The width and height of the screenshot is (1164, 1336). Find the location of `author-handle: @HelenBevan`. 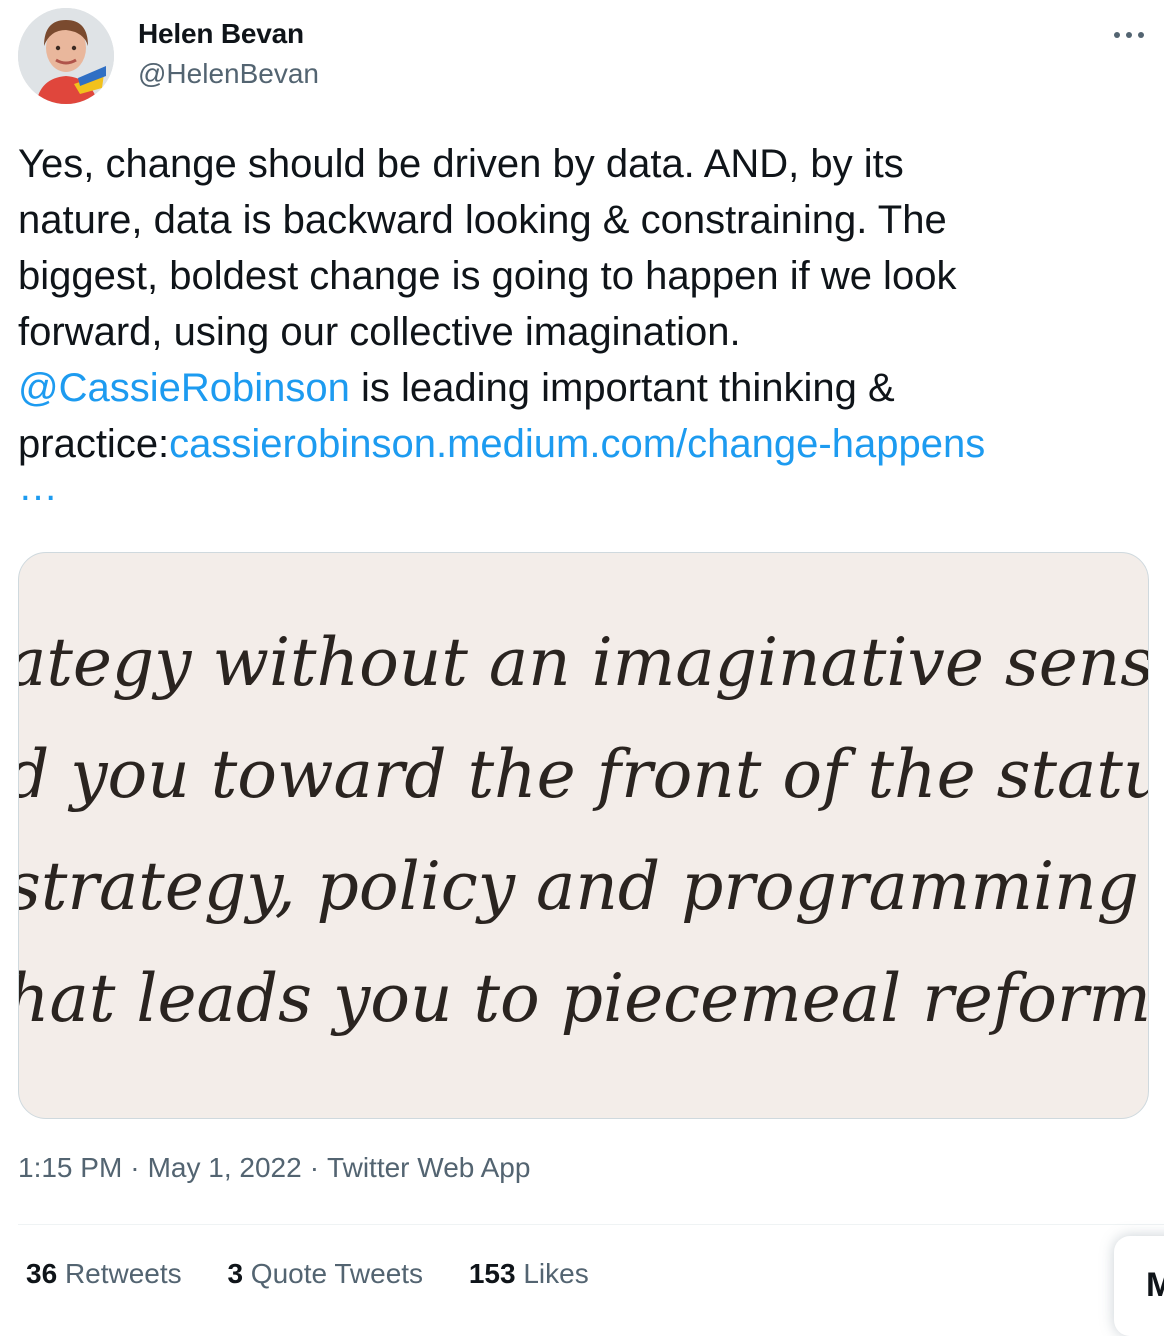

author-handle: @HelenBevan is located at coordinates (228, 74).